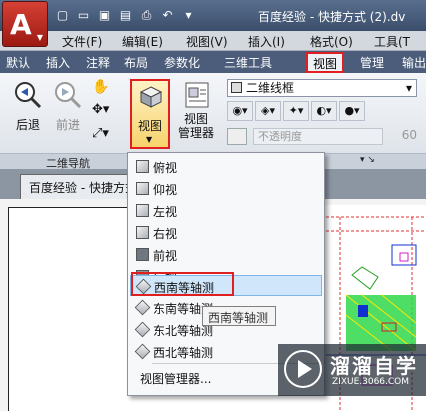  I want to click on highlight-annotation-box, so click(182, 284).